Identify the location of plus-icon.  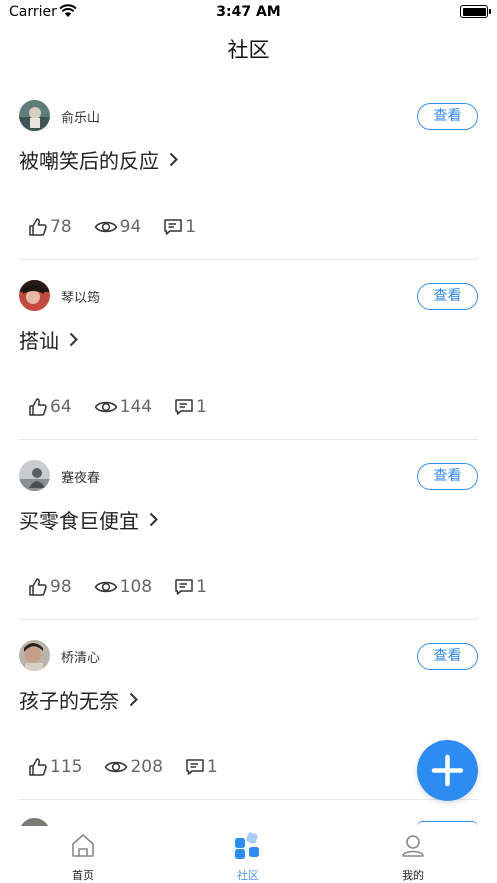
(447, 770).